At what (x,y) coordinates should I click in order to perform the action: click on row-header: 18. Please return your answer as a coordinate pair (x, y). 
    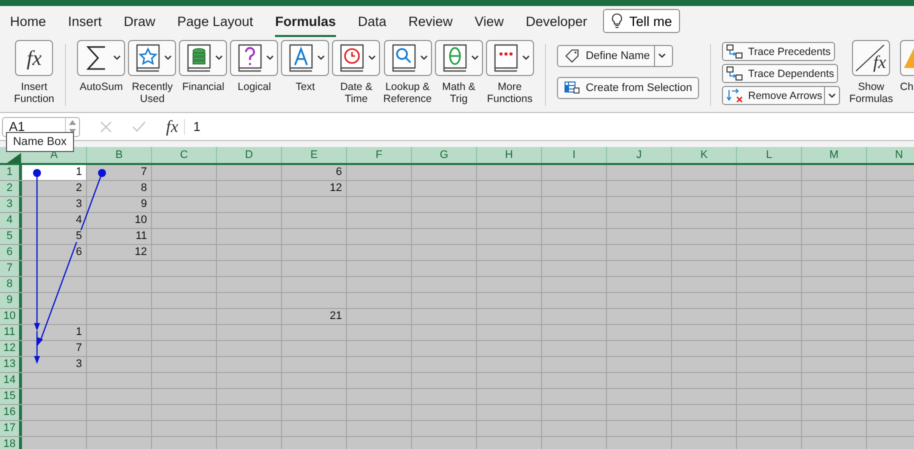
    Looking at the image, I should click on (11, 443).